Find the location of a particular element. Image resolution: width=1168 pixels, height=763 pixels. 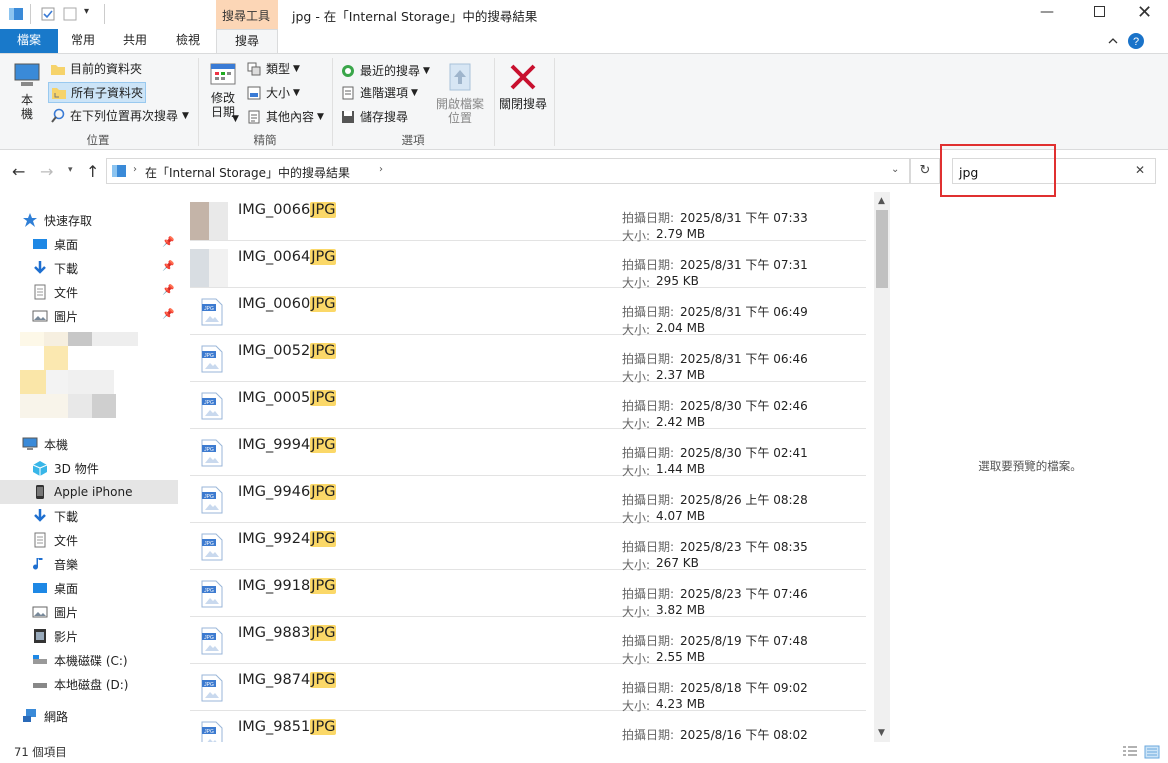

chevron-down-icon: ▼ is located at coordinates (320, 116).